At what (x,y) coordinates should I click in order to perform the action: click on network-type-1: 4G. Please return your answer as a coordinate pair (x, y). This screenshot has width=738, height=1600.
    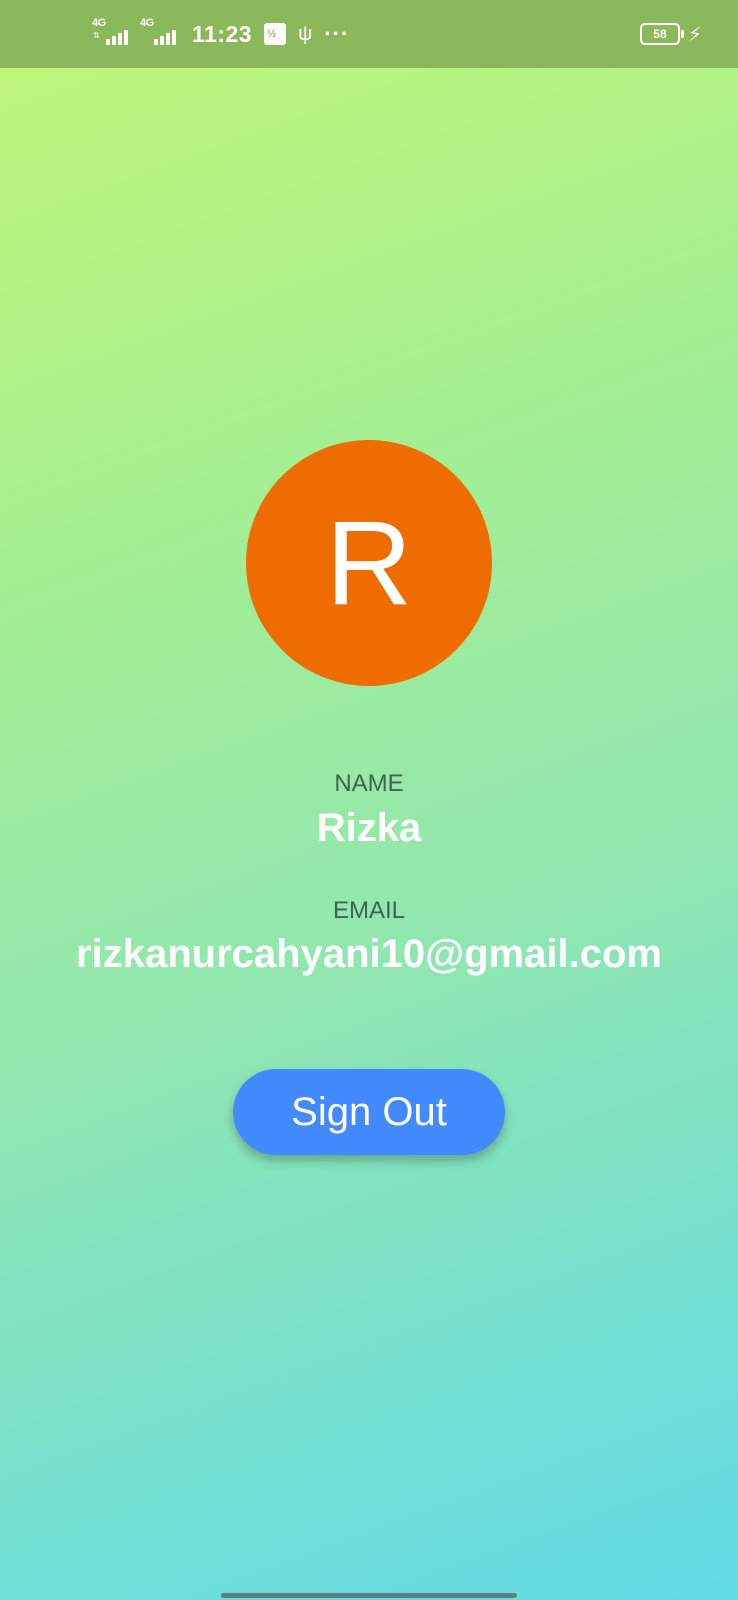
    Looking at the image, I should click on (99, 23).